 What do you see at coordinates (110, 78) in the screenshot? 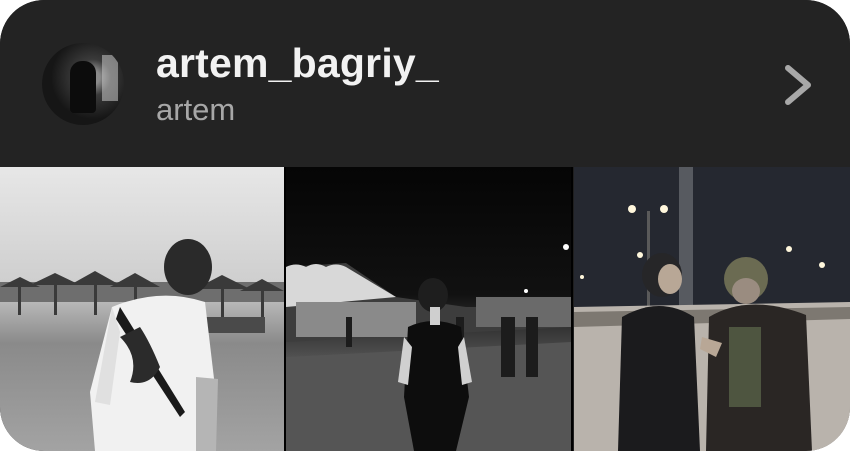
I see `avatar-light` at bounding box center [110, 78].